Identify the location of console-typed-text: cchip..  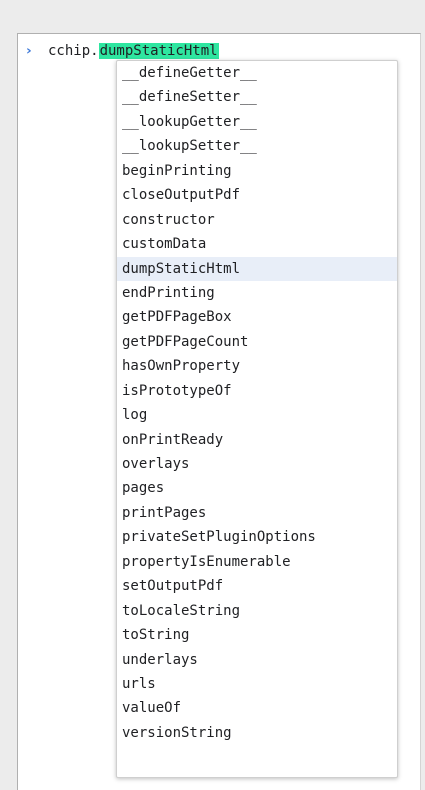
(73, 51).